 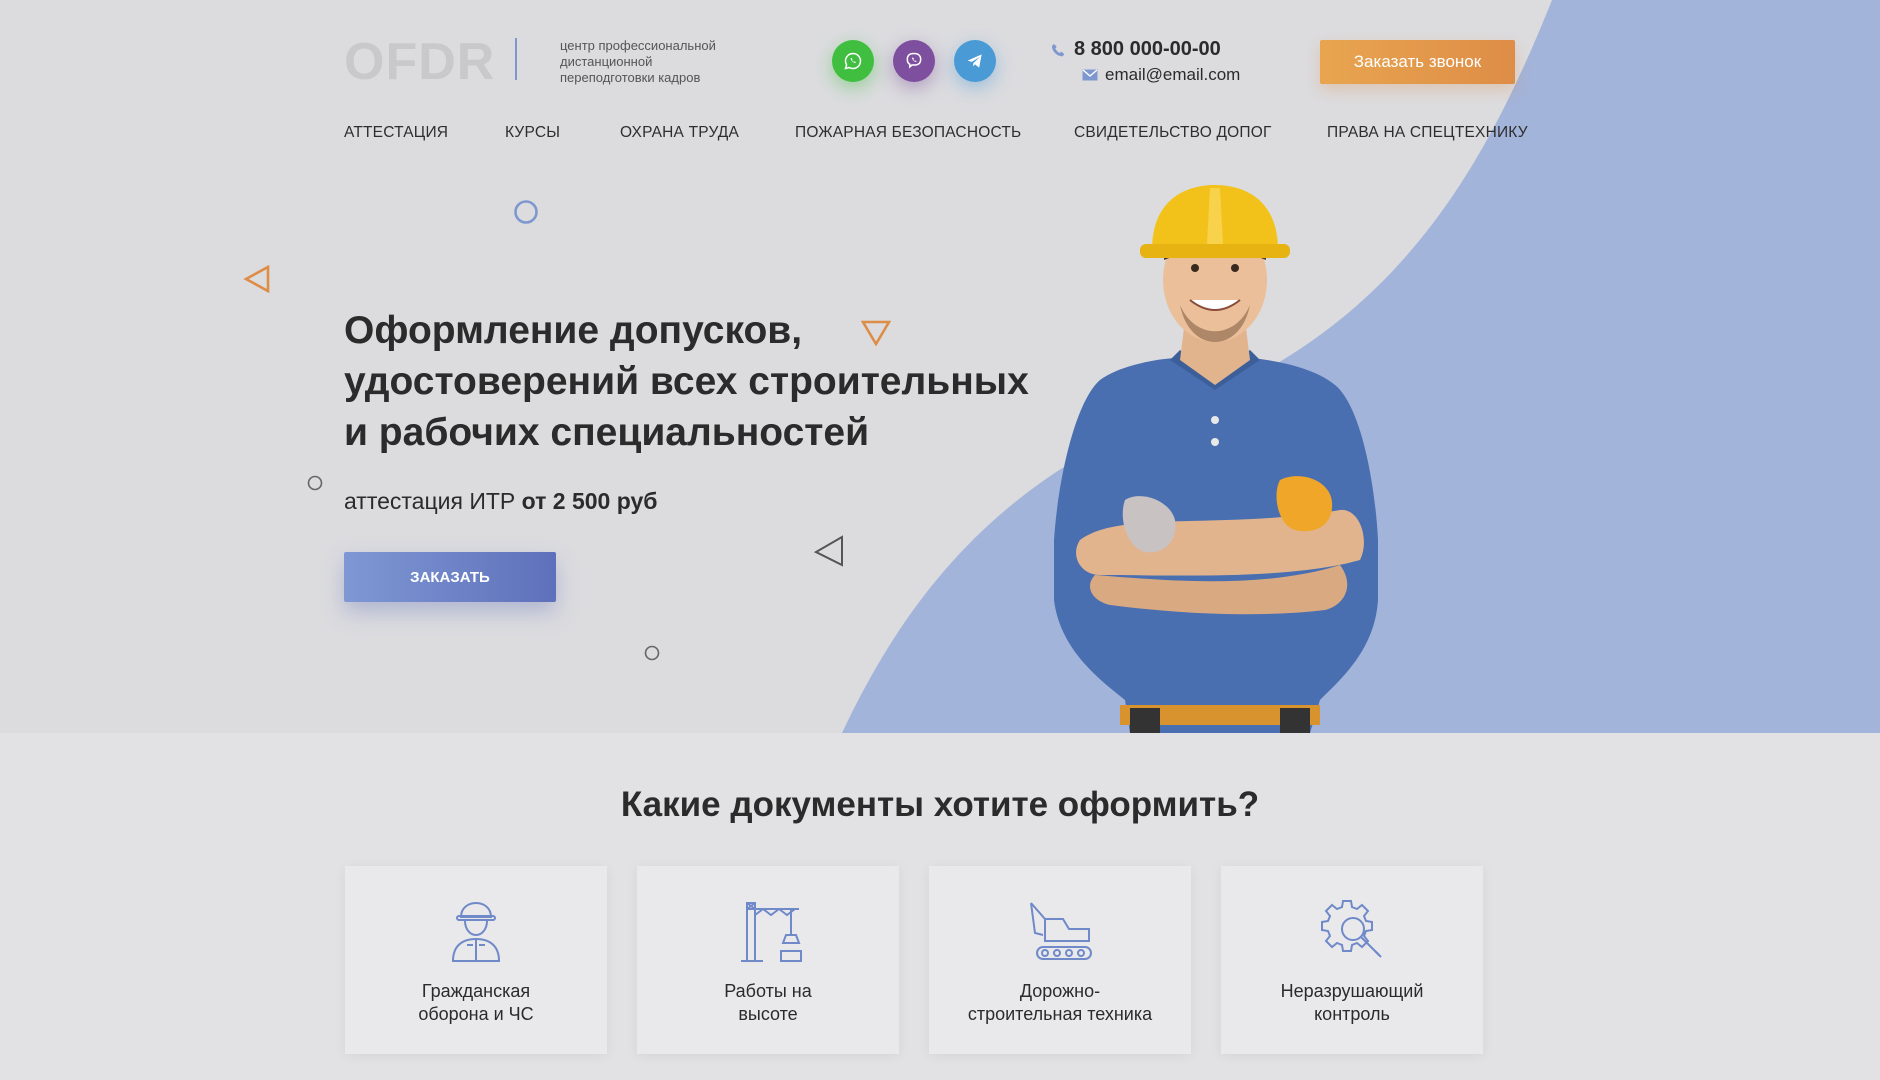 What do you see at coordinates (686, 381) in the screenshot?
I see `headline-line-2: удостоверений всех строительных` at bounding box center [686, 381].